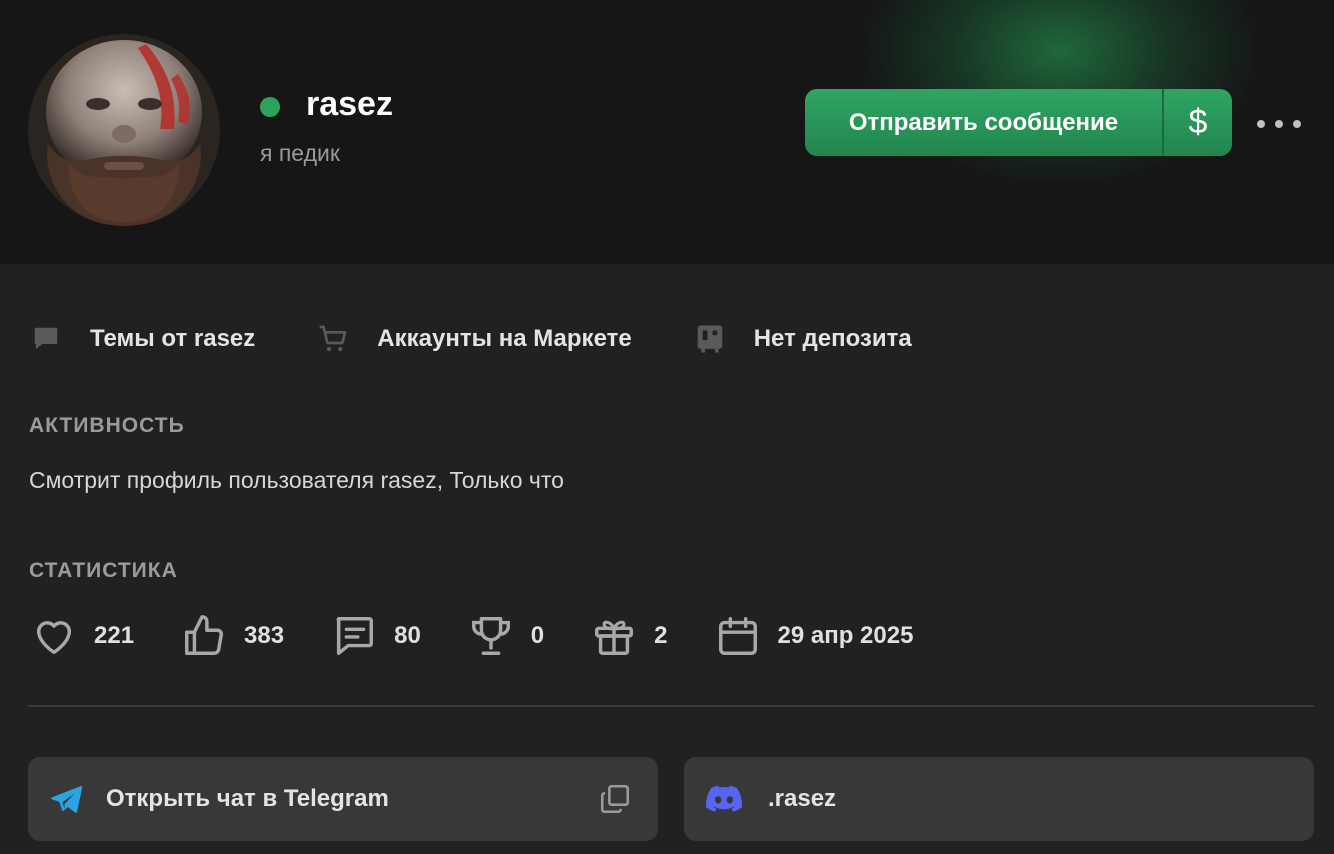 The height and width of the screenshot is (854, 1334). I want to click on stat-value: 383, so click(264, 635).